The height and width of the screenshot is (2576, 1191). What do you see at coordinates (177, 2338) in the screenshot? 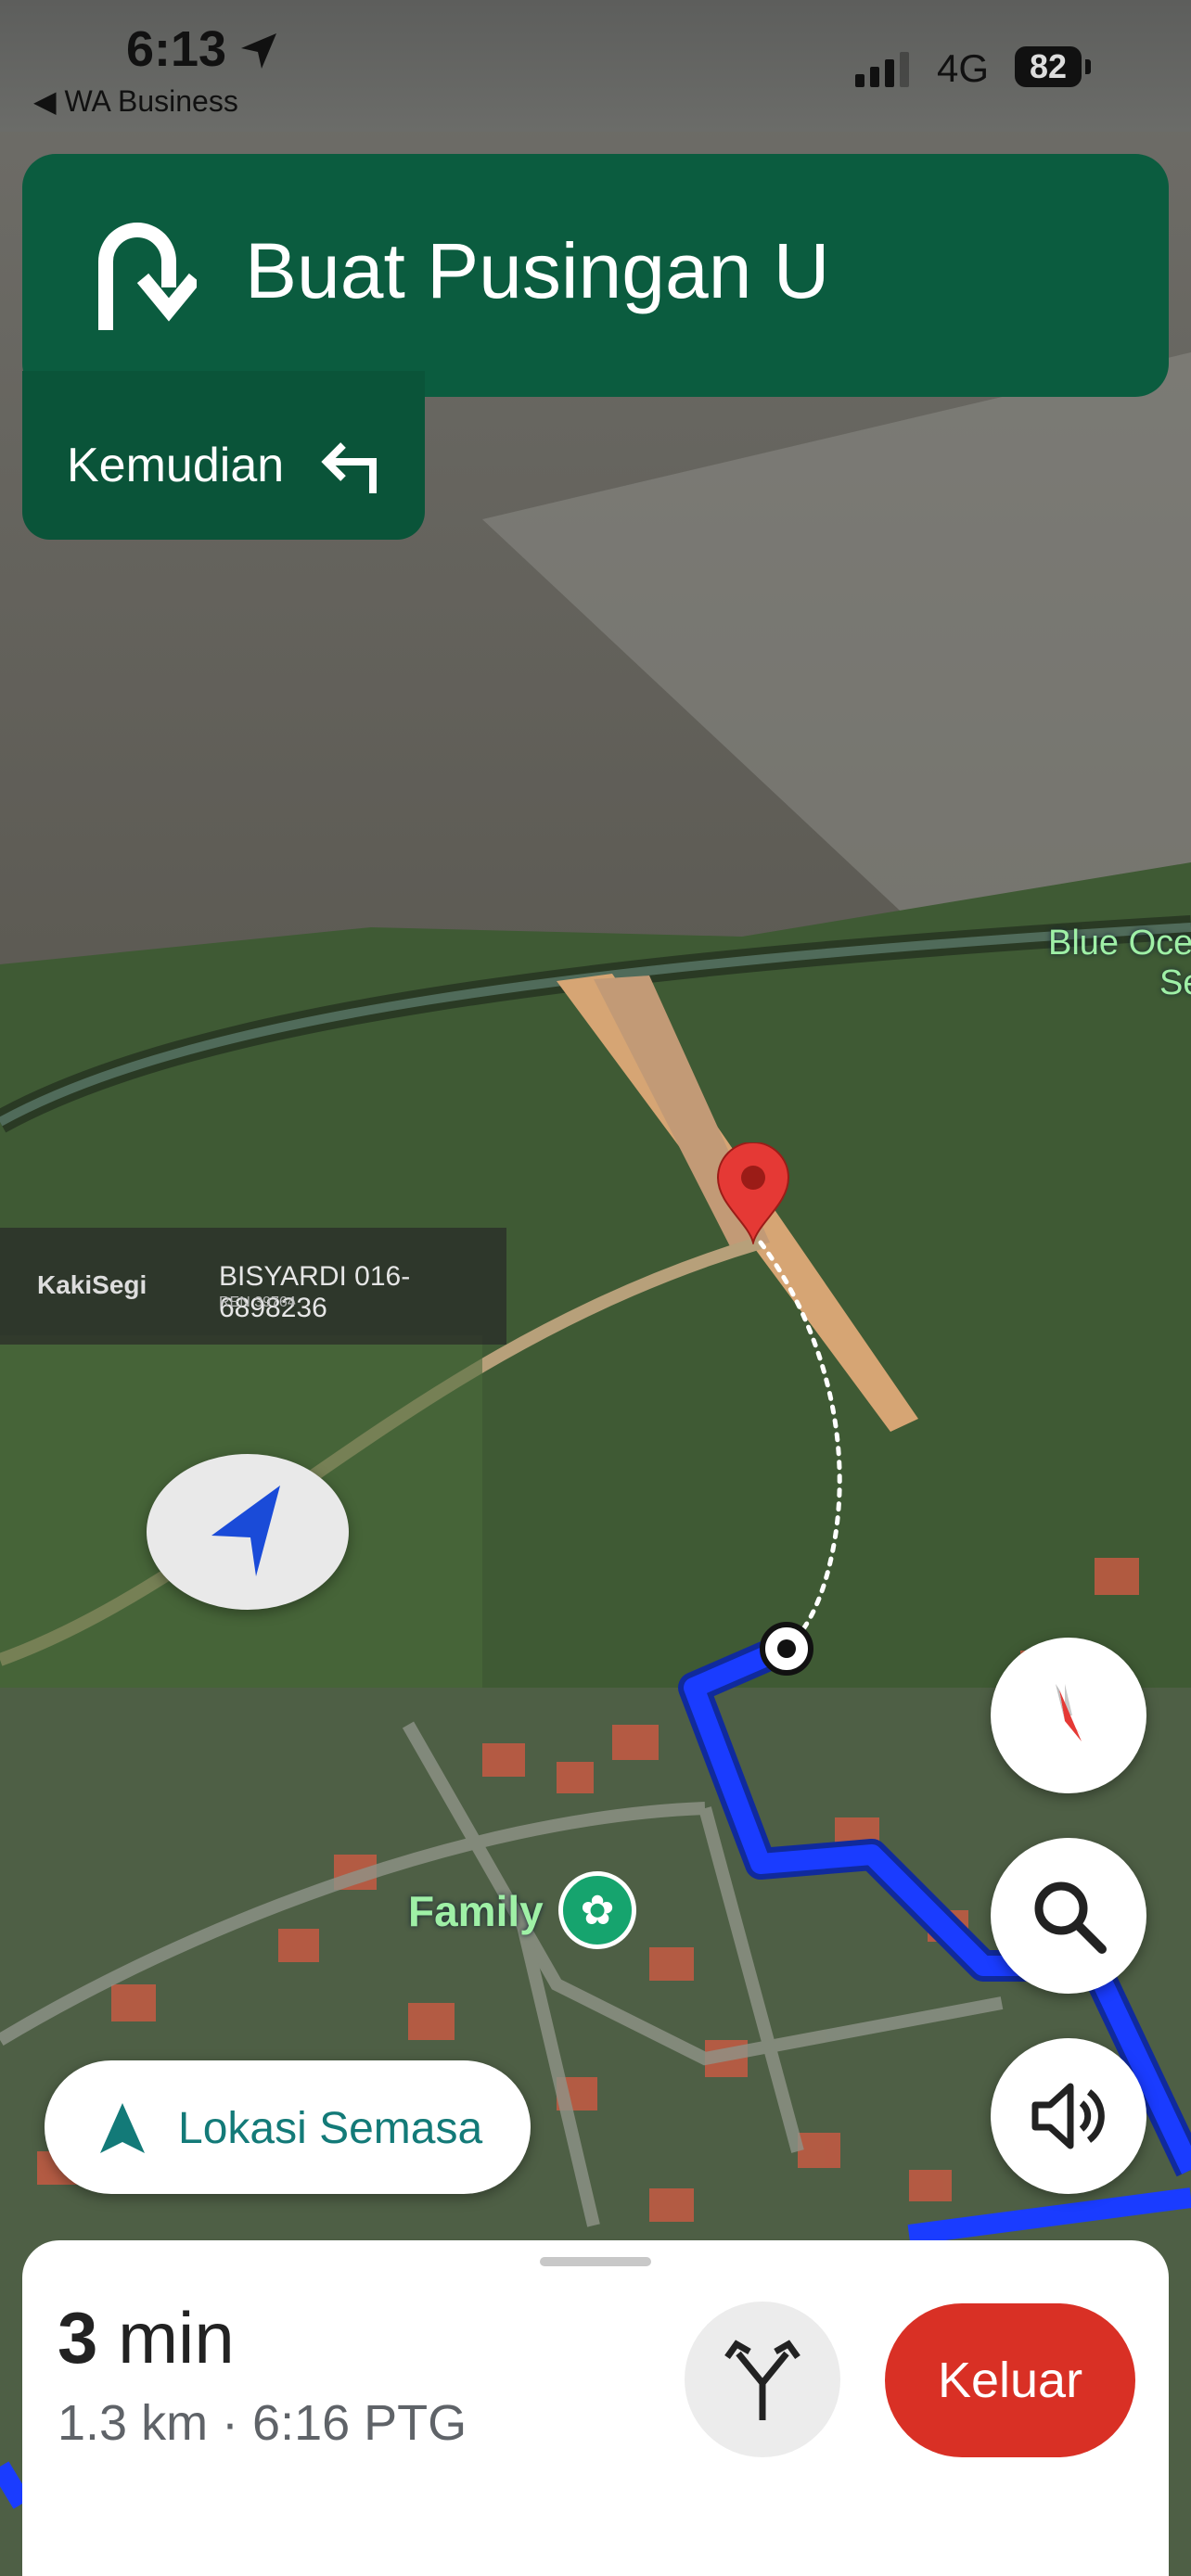
I see `eta-unit: min` at bounding box center [177, 2338].